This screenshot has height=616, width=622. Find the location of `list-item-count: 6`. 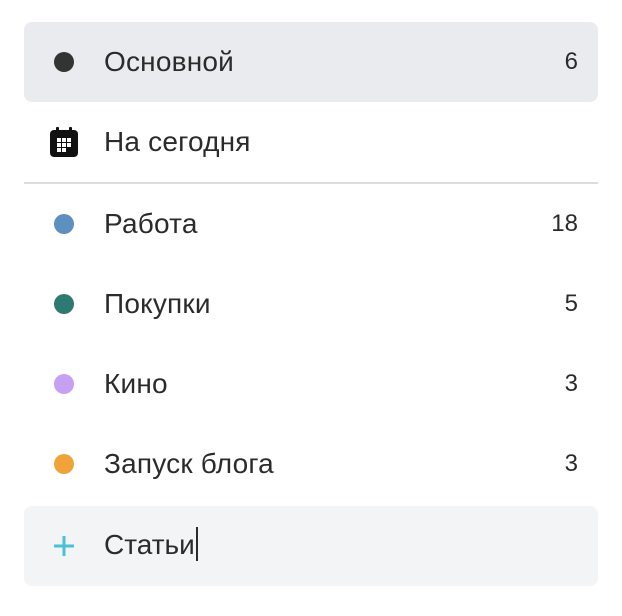

list-item-count: 6 is located at coordinates (571, 61).